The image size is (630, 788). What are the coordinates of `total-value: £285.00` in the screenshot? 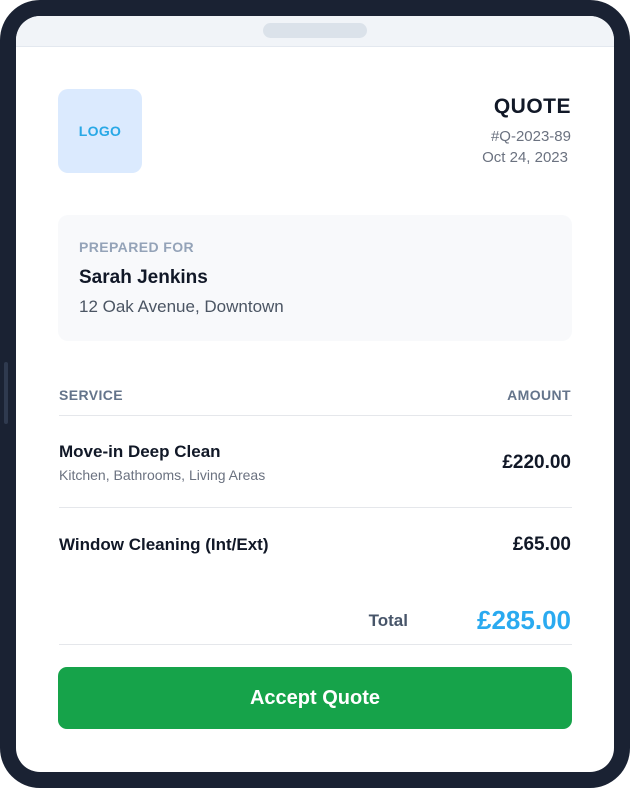 It's located at (524, 620).